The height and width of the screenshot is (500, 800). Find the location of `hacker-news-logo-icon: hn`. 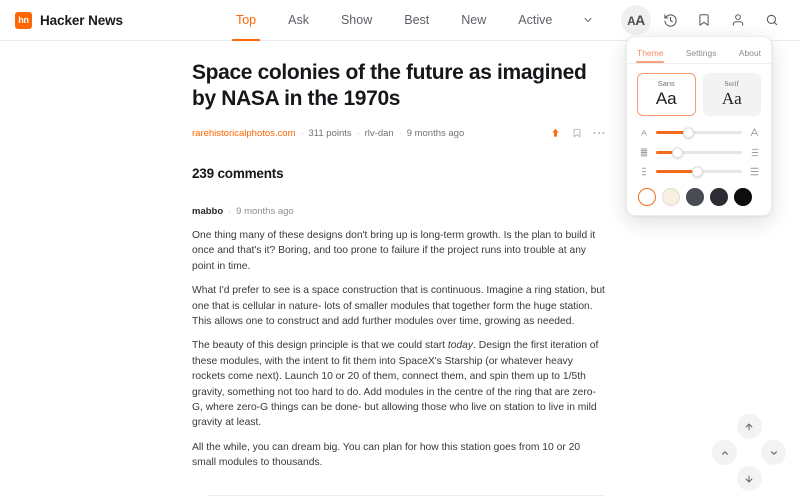

hacker-news-logo-icon: hn is located at coordinates (23, 20).